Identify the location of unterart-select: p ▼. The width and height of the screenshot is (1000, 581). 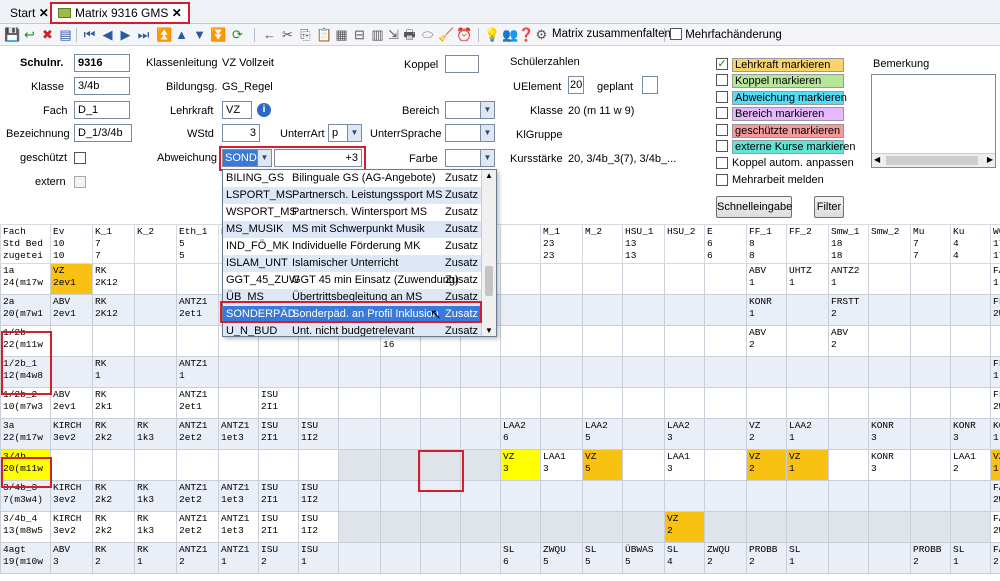
(345, 133).